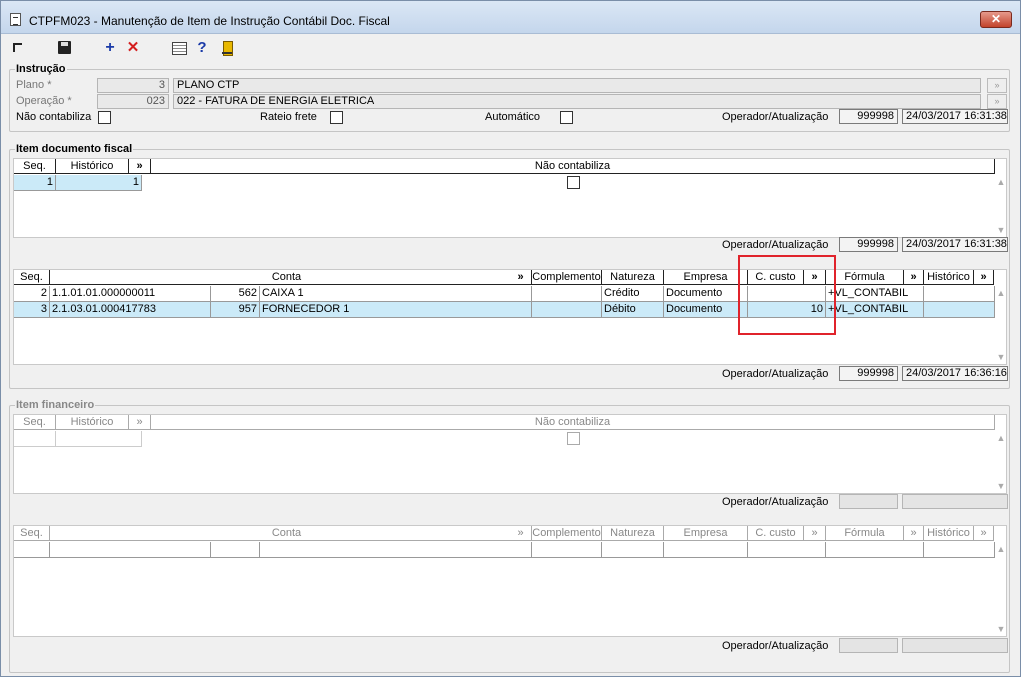  What do you see at coordinates (633, 310) in the screenshot?
I see `cell-natureza: Débito` at bounding box center [633, 310].